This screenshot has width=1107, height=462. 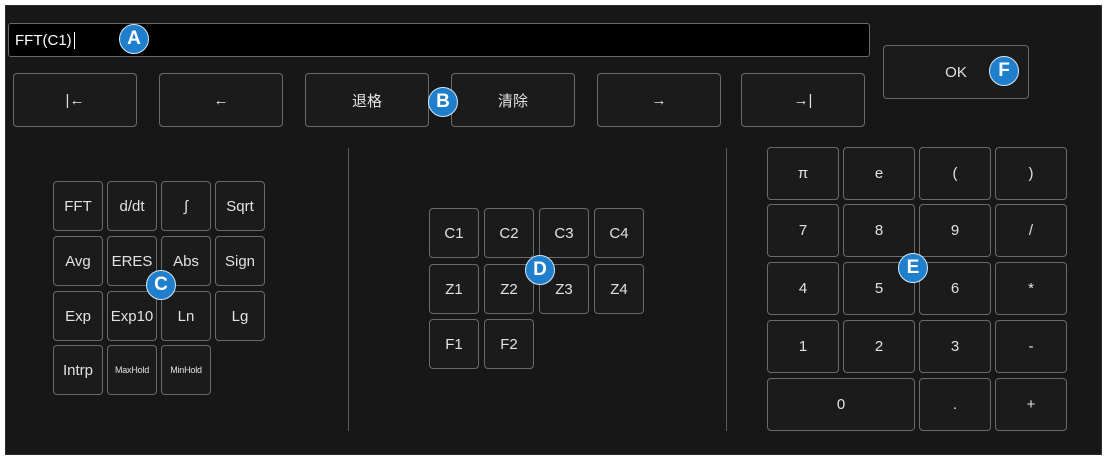 I want to click on callout-f-badge: F, so click(x=1004, y=71).